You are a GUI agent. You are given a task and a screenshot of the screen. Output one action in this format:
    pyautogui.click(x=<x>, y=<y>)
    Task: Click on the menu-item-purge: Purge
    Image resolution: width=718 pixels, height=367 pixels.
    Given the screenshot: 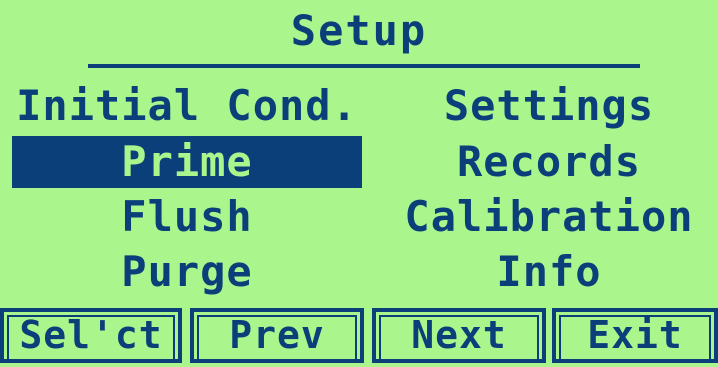 What is the action you would take?
    pyautogui.click(x=187, y=272)
    